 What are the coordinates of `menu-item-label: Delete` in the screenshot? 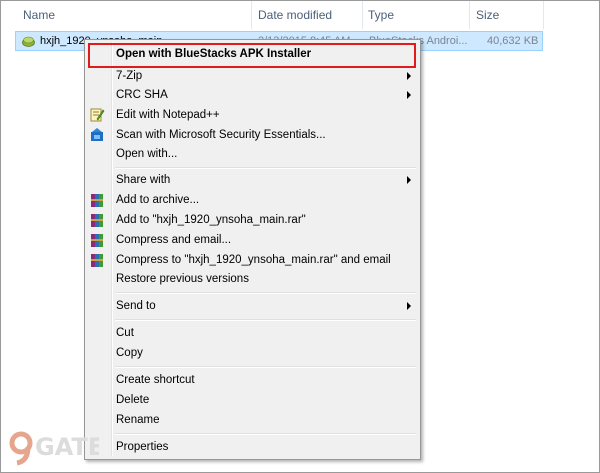 It's located at (133, 400).